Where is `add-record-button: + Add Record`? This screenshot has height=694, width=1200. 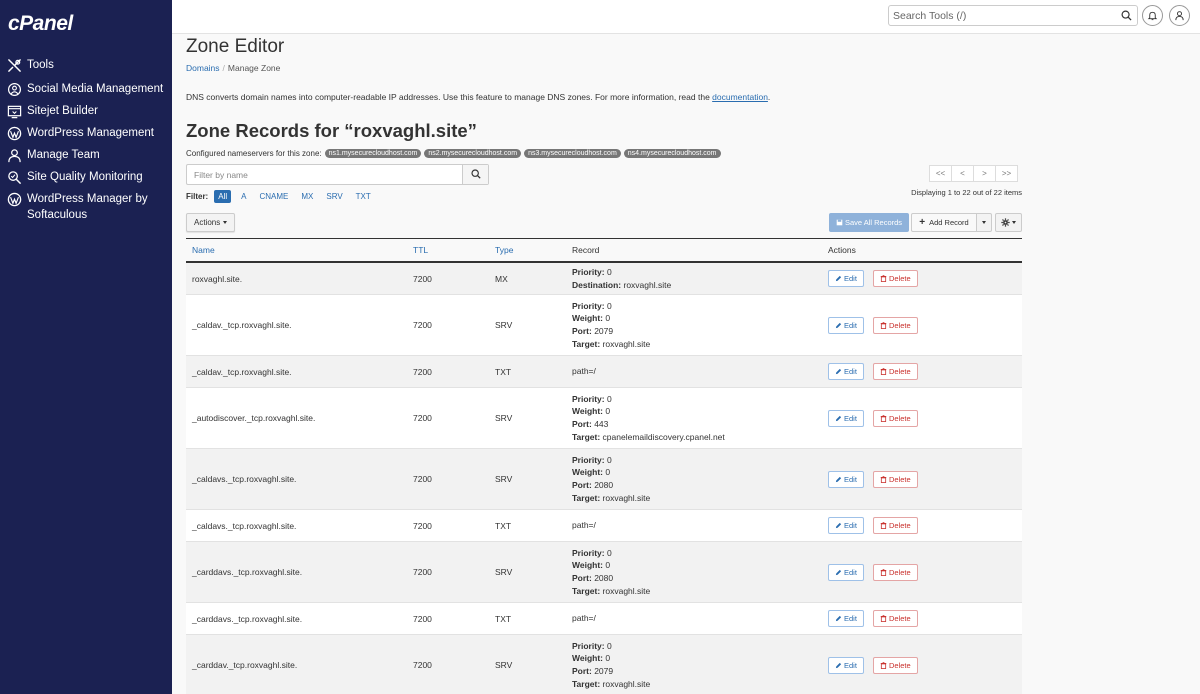
add-record-button: + Add Record is located at coordinates (944, 222).